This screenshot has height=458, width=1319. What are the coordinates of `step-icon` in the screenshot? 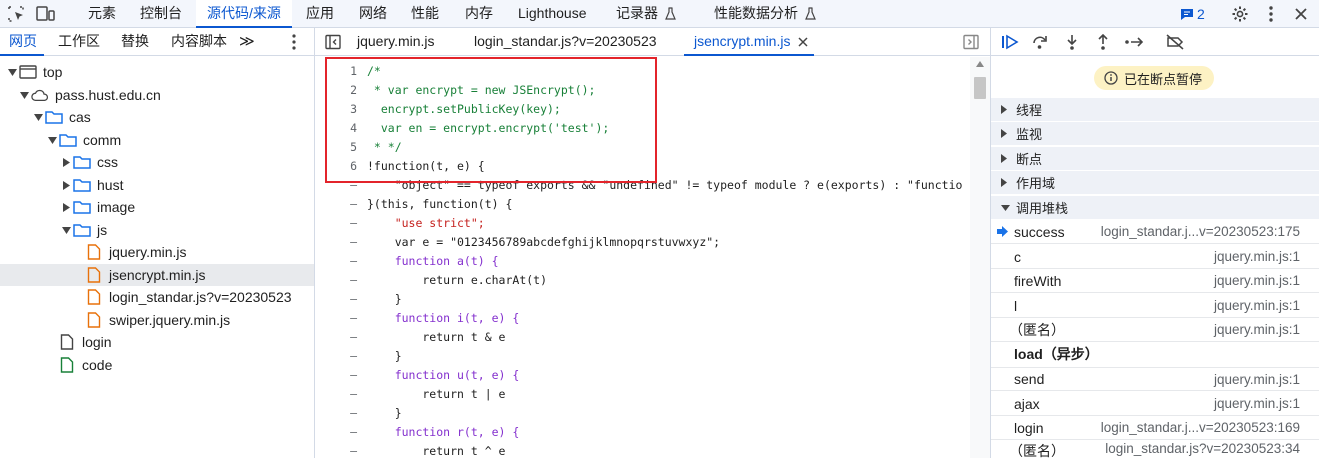 It's located at (1134, 42).